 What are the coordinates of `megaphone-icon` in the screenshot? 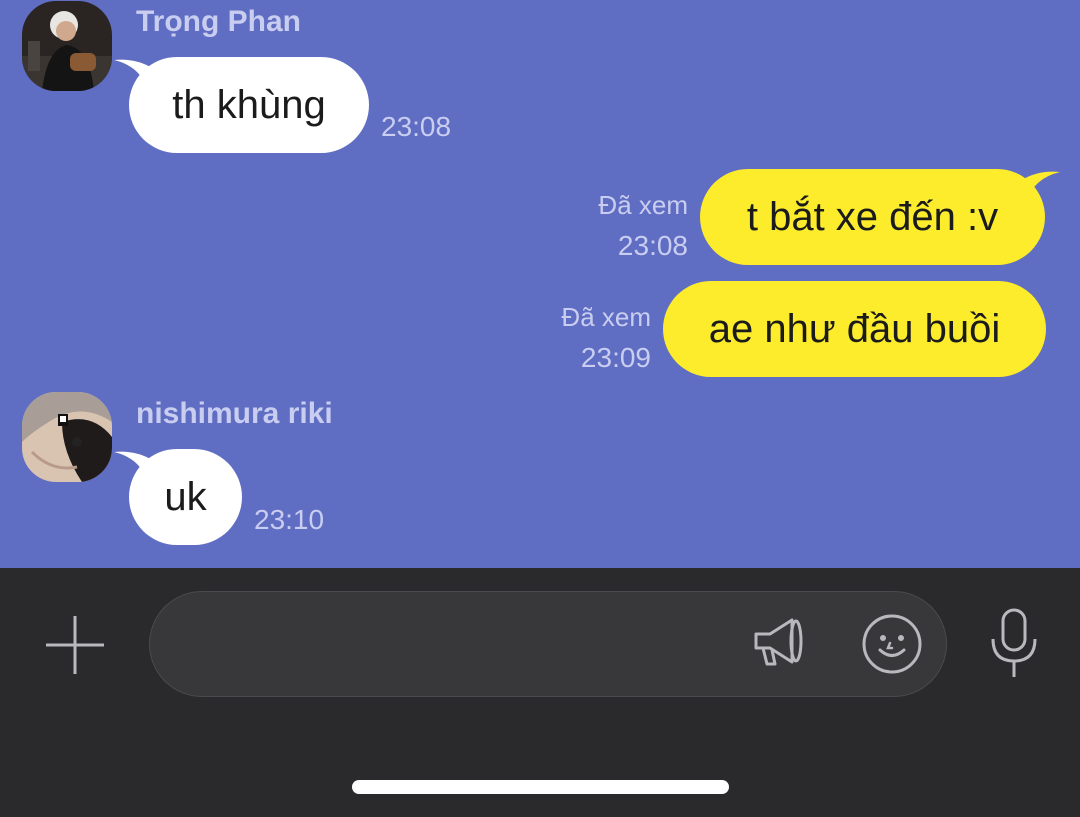 It's located at (778, 642).